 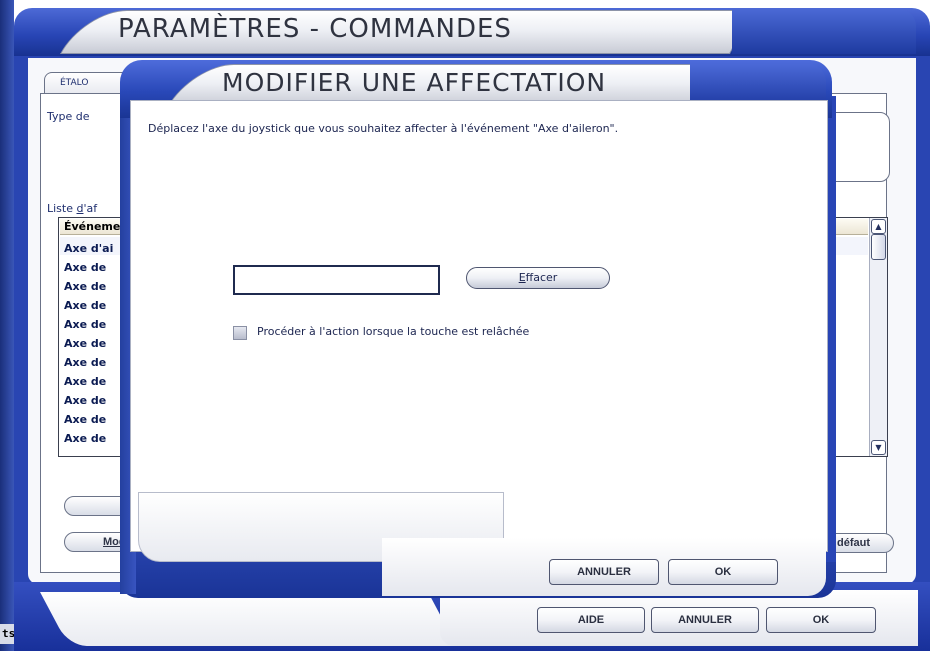 What do you see at coordinates (878, 226) in the screenshot?
I see `scroll-up-arrow-icon: ▲` at bounding box center [878, 226].